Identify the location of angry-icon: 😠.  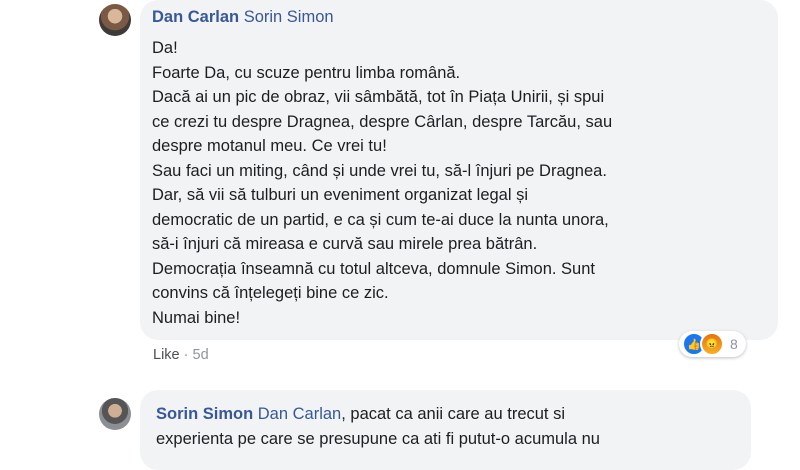
(712, 344).